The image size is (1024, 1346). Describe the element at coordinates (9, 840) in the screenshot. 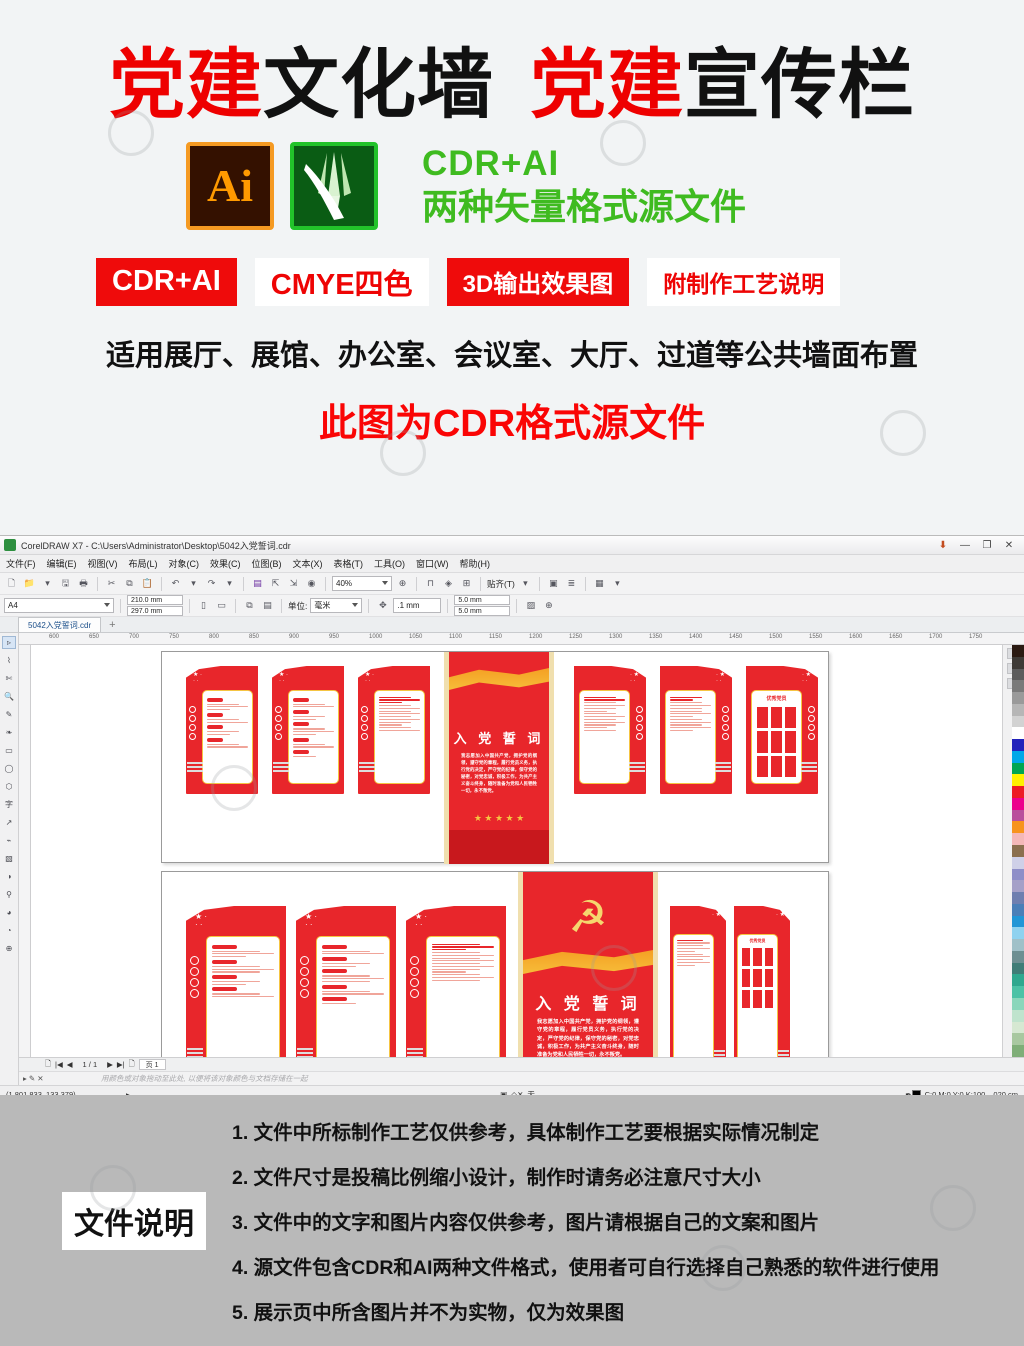

I see `tool-connector-tool: ⌁` at that location.